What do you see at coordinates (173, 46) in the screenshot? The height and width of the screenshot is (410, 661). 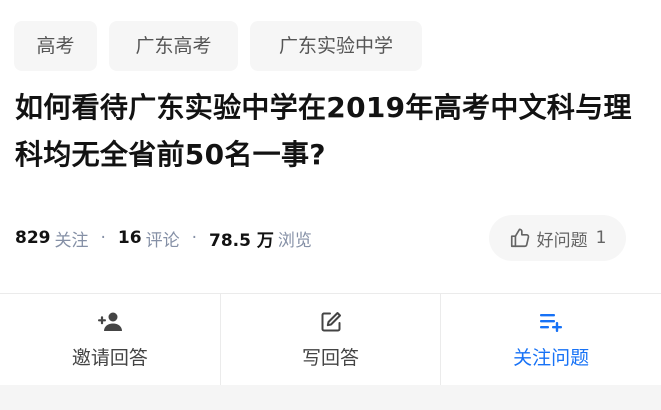 I see `topic-tag-guangdong-gaokao: 广东高考` at bounding box center [173, 46].